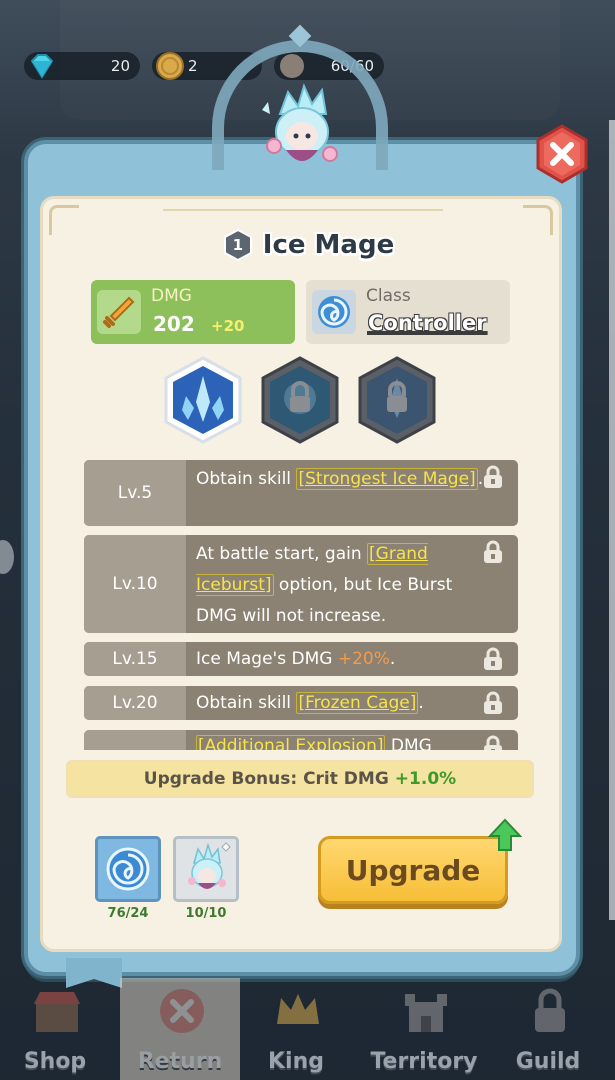  Describe the element at coordinates (120, 66) in the screenshot. I see `gems-value: 20` at that location.